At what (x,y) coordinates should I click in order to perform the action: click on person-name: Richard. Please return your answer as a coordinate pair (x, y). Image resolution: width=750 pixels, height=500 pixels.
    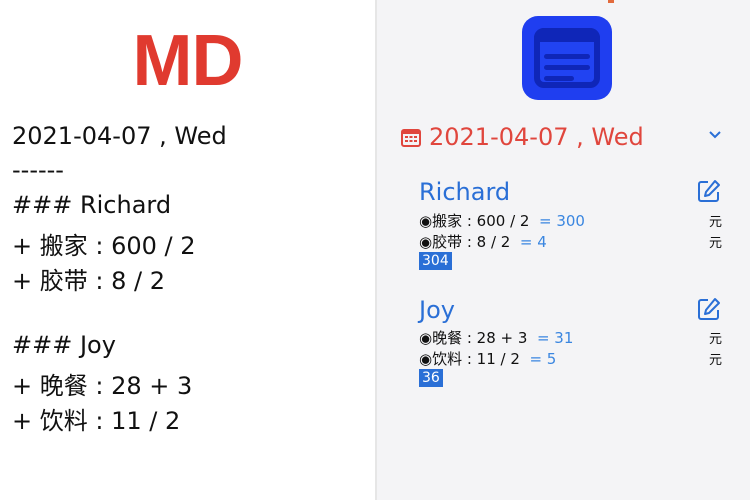
    Looking at the image, I should click on (465, 192).